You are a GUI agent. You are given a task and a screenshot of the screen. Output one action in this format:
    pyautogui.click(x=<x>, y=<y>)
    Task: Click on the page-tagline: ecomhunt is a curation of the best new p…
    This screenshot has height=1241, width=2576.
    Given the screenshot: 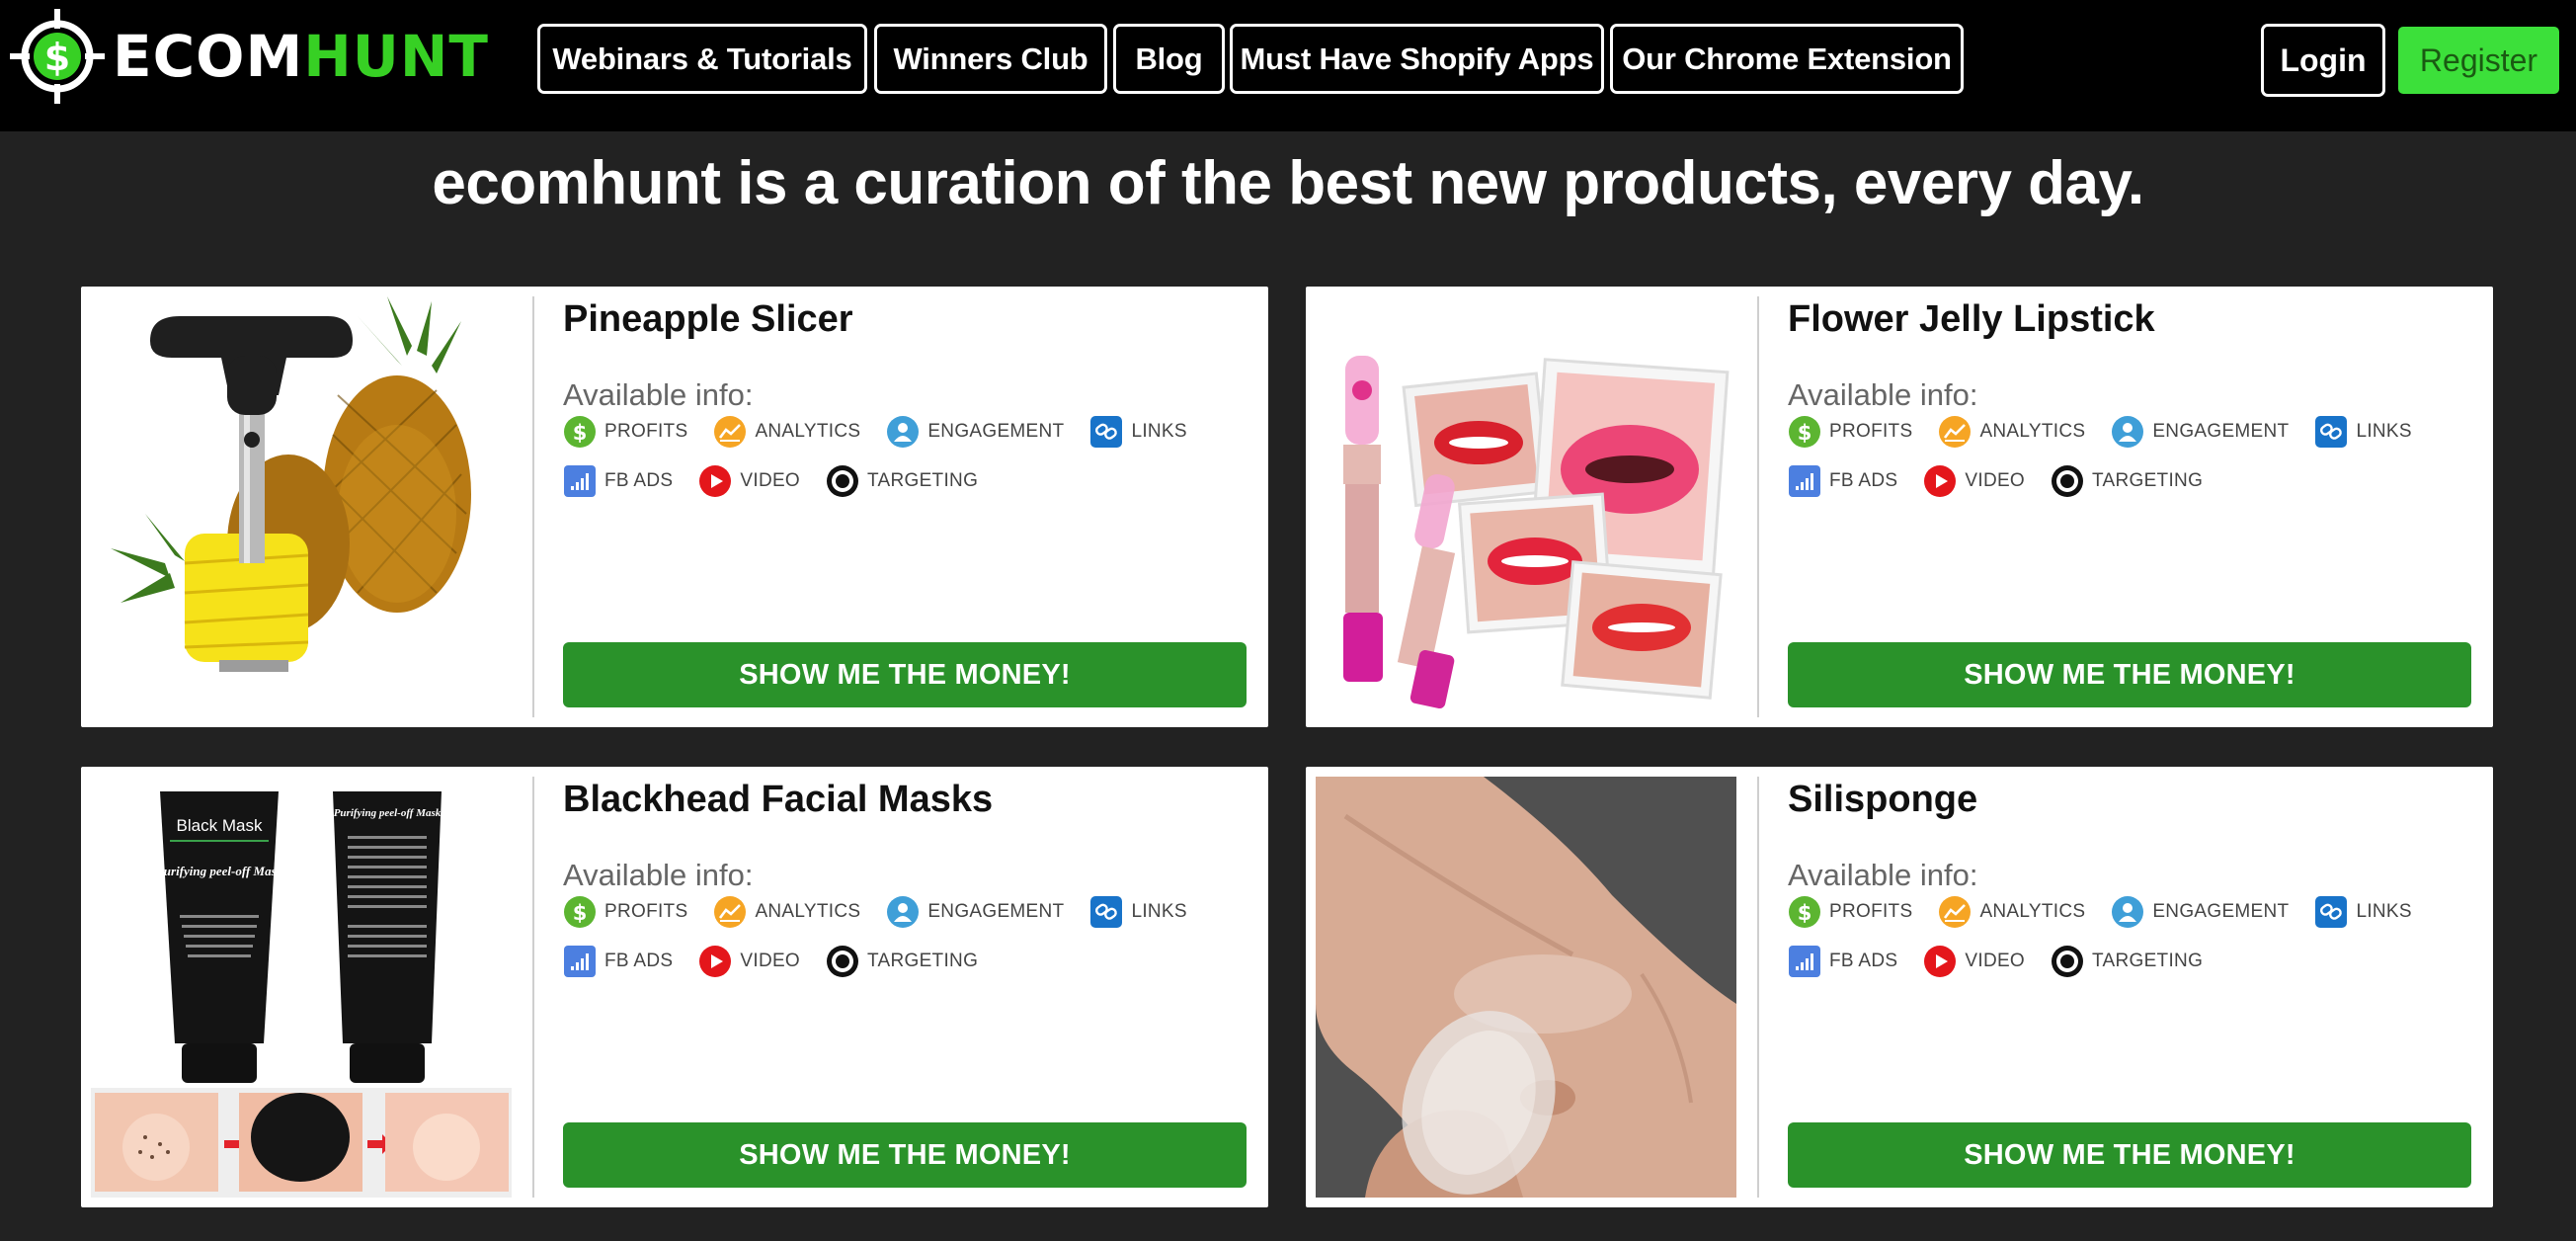 What is the action you would take?
    pyautogui.click(x=1288, y=183)
    